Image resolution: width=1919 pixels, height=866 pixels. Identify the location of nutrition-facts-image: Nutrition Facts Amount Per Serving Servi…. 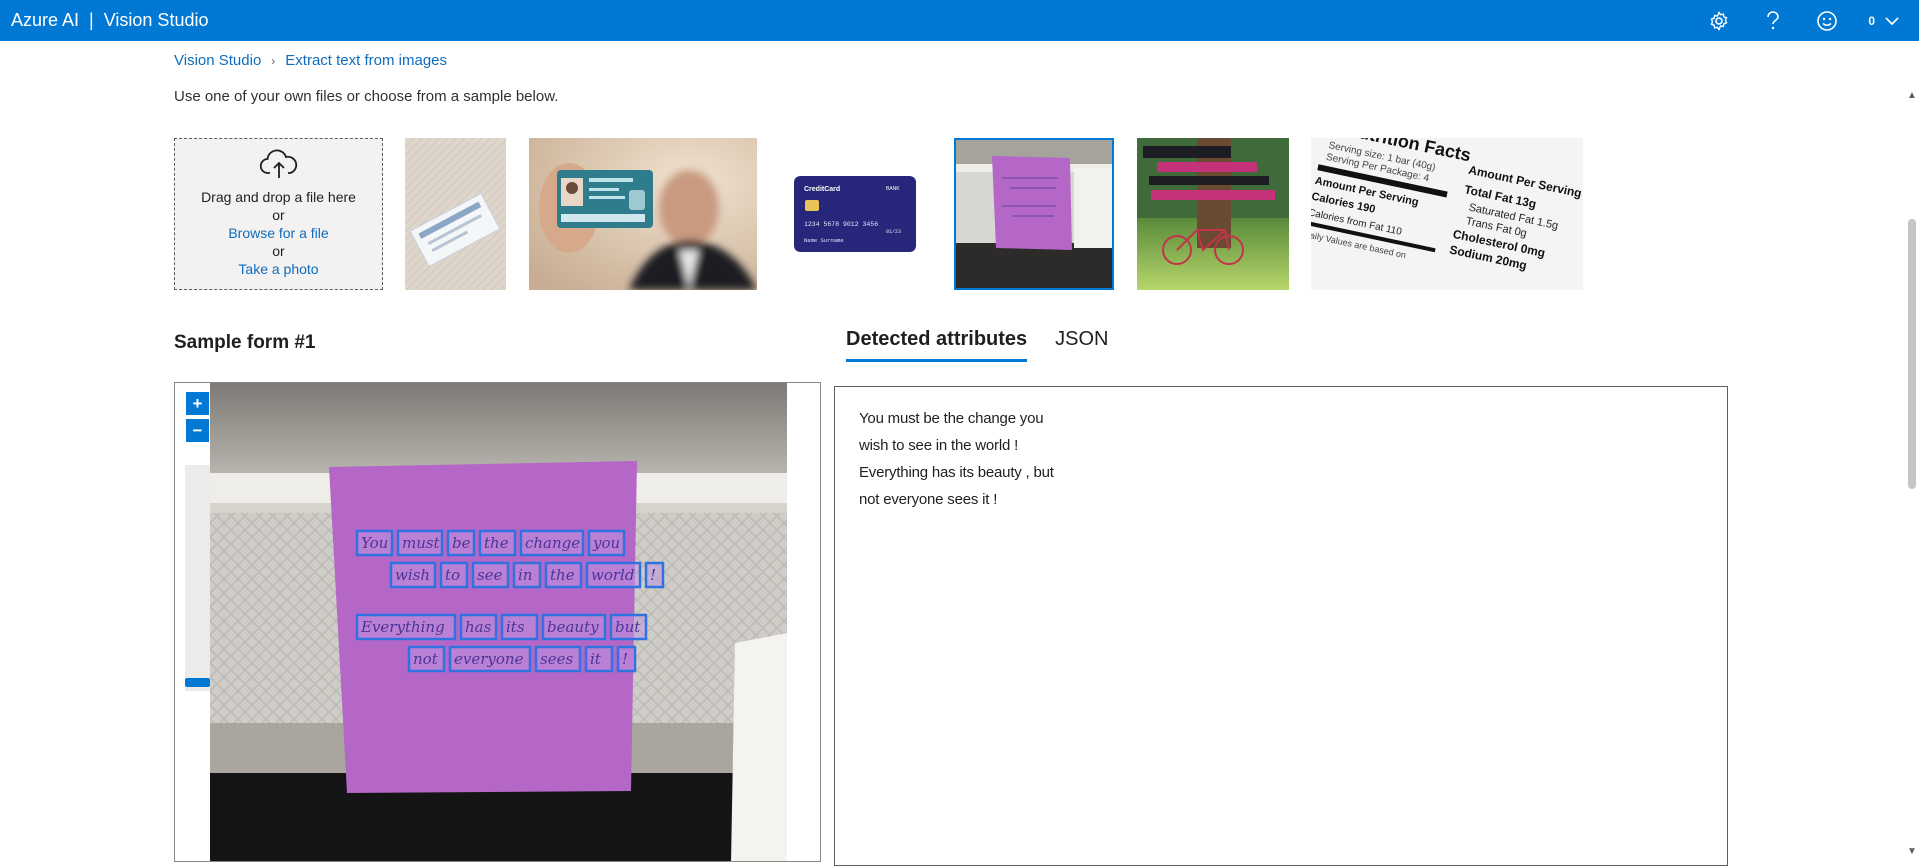
(1447, 214).